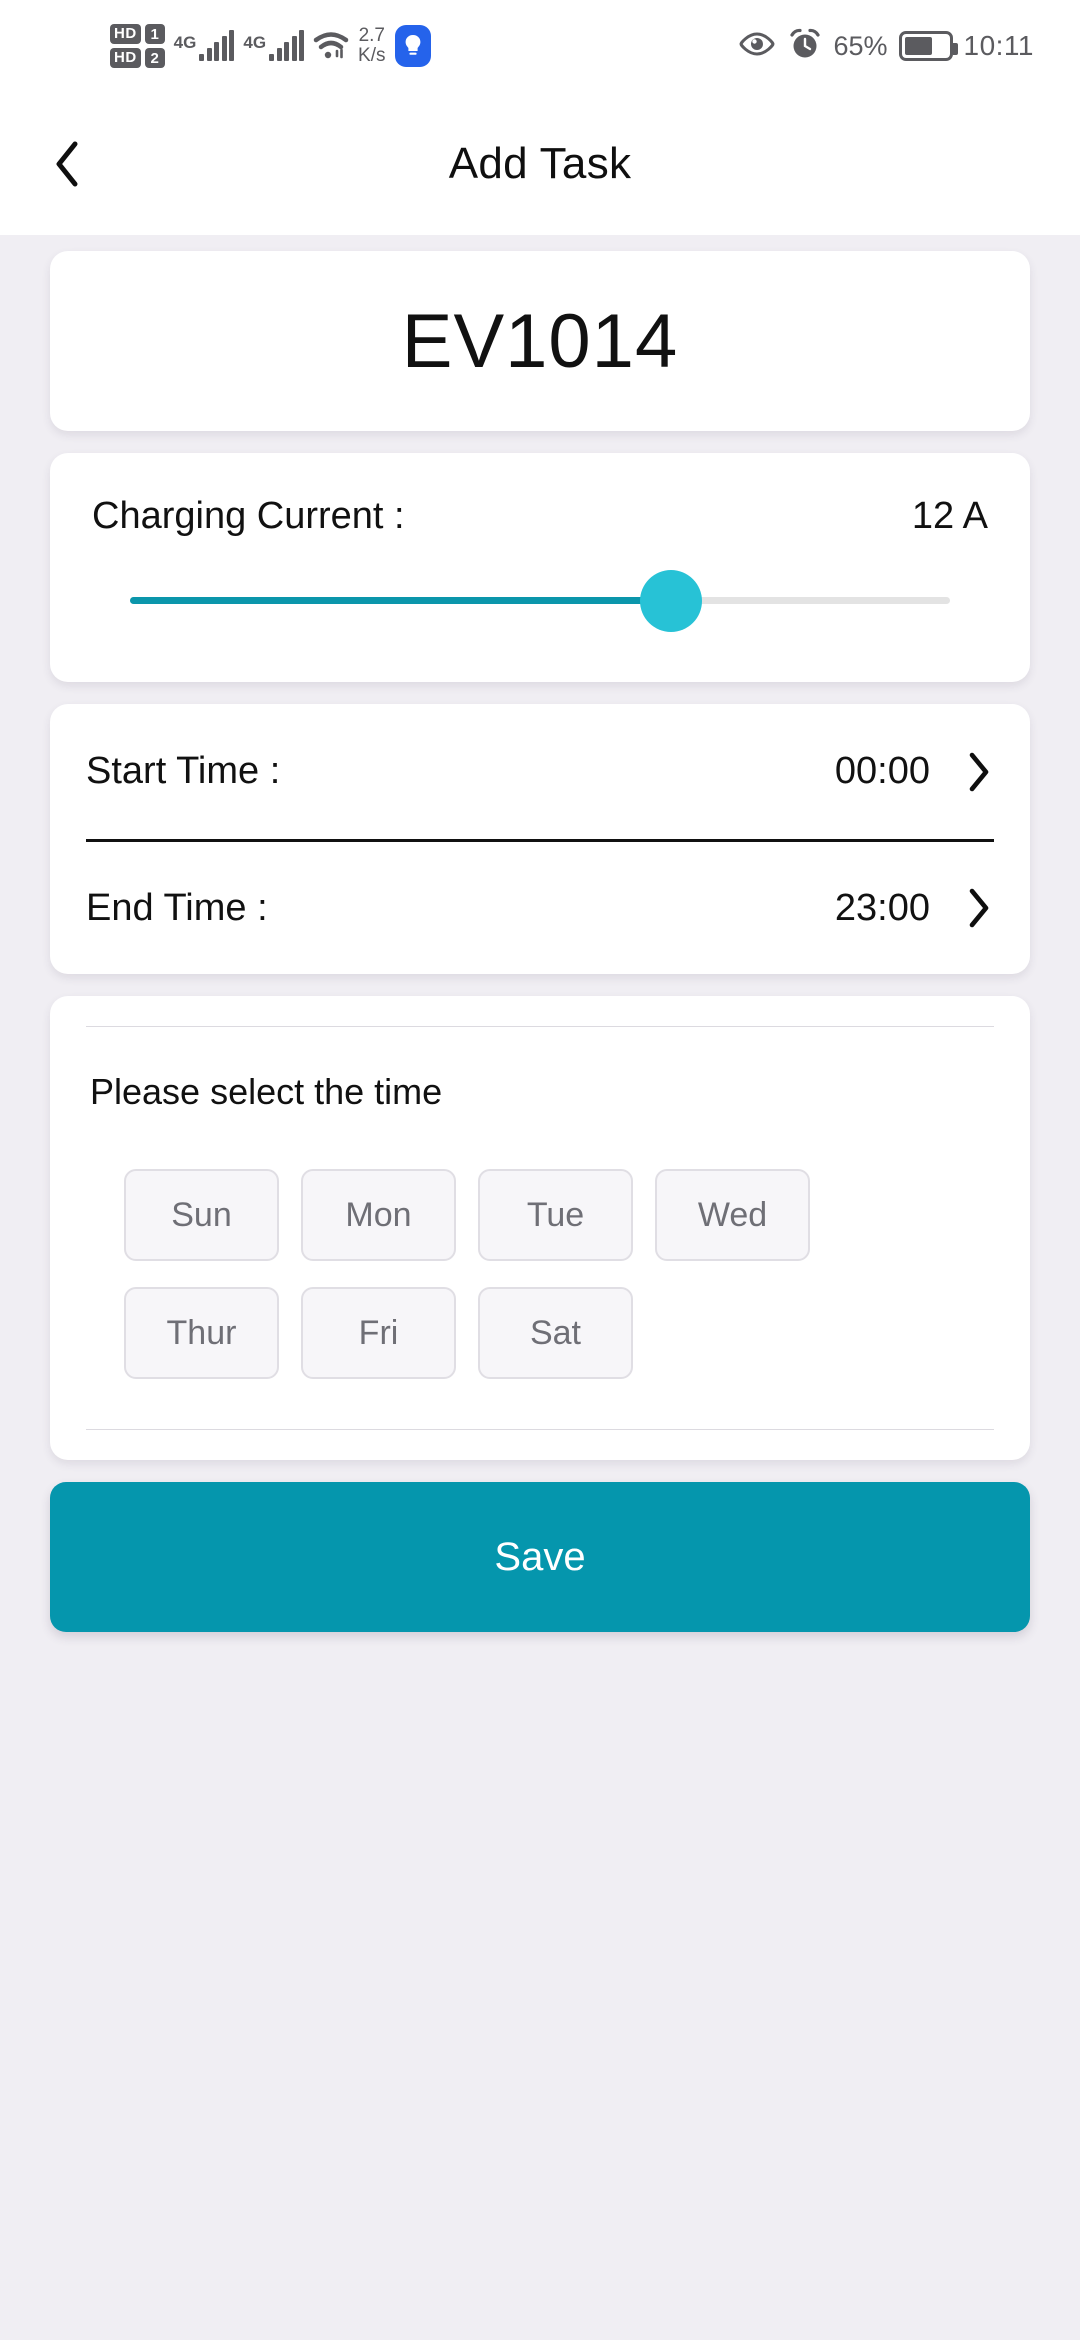 The image size is (1080, 2340). Describe the element at coordinates (540, 1429) in the screenshot. I see `divider-bottom` at that location.